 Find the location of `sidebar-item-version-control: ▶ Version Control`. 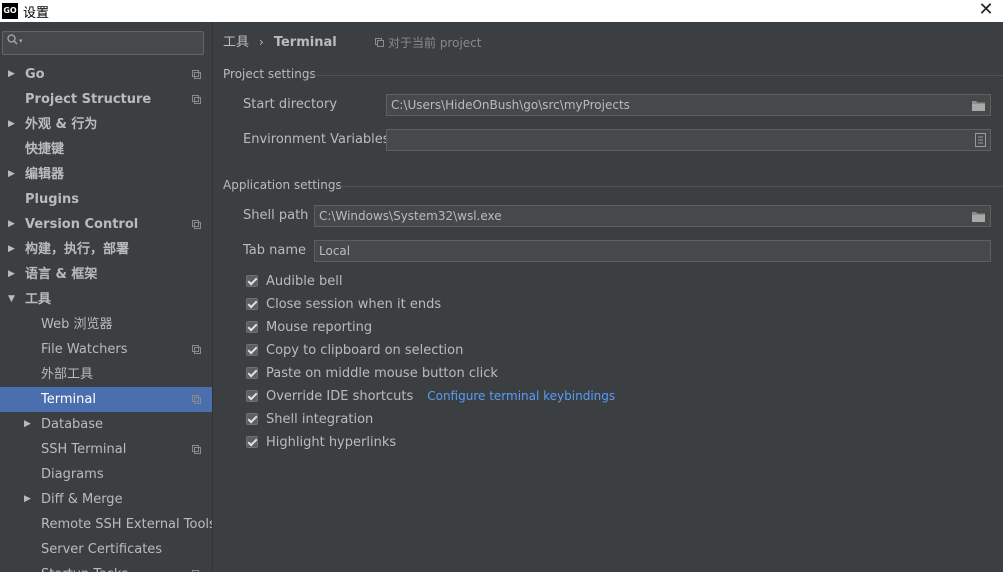

sidebar-item-version-control: ▶ Version Control is located at coordinates (106, 224).